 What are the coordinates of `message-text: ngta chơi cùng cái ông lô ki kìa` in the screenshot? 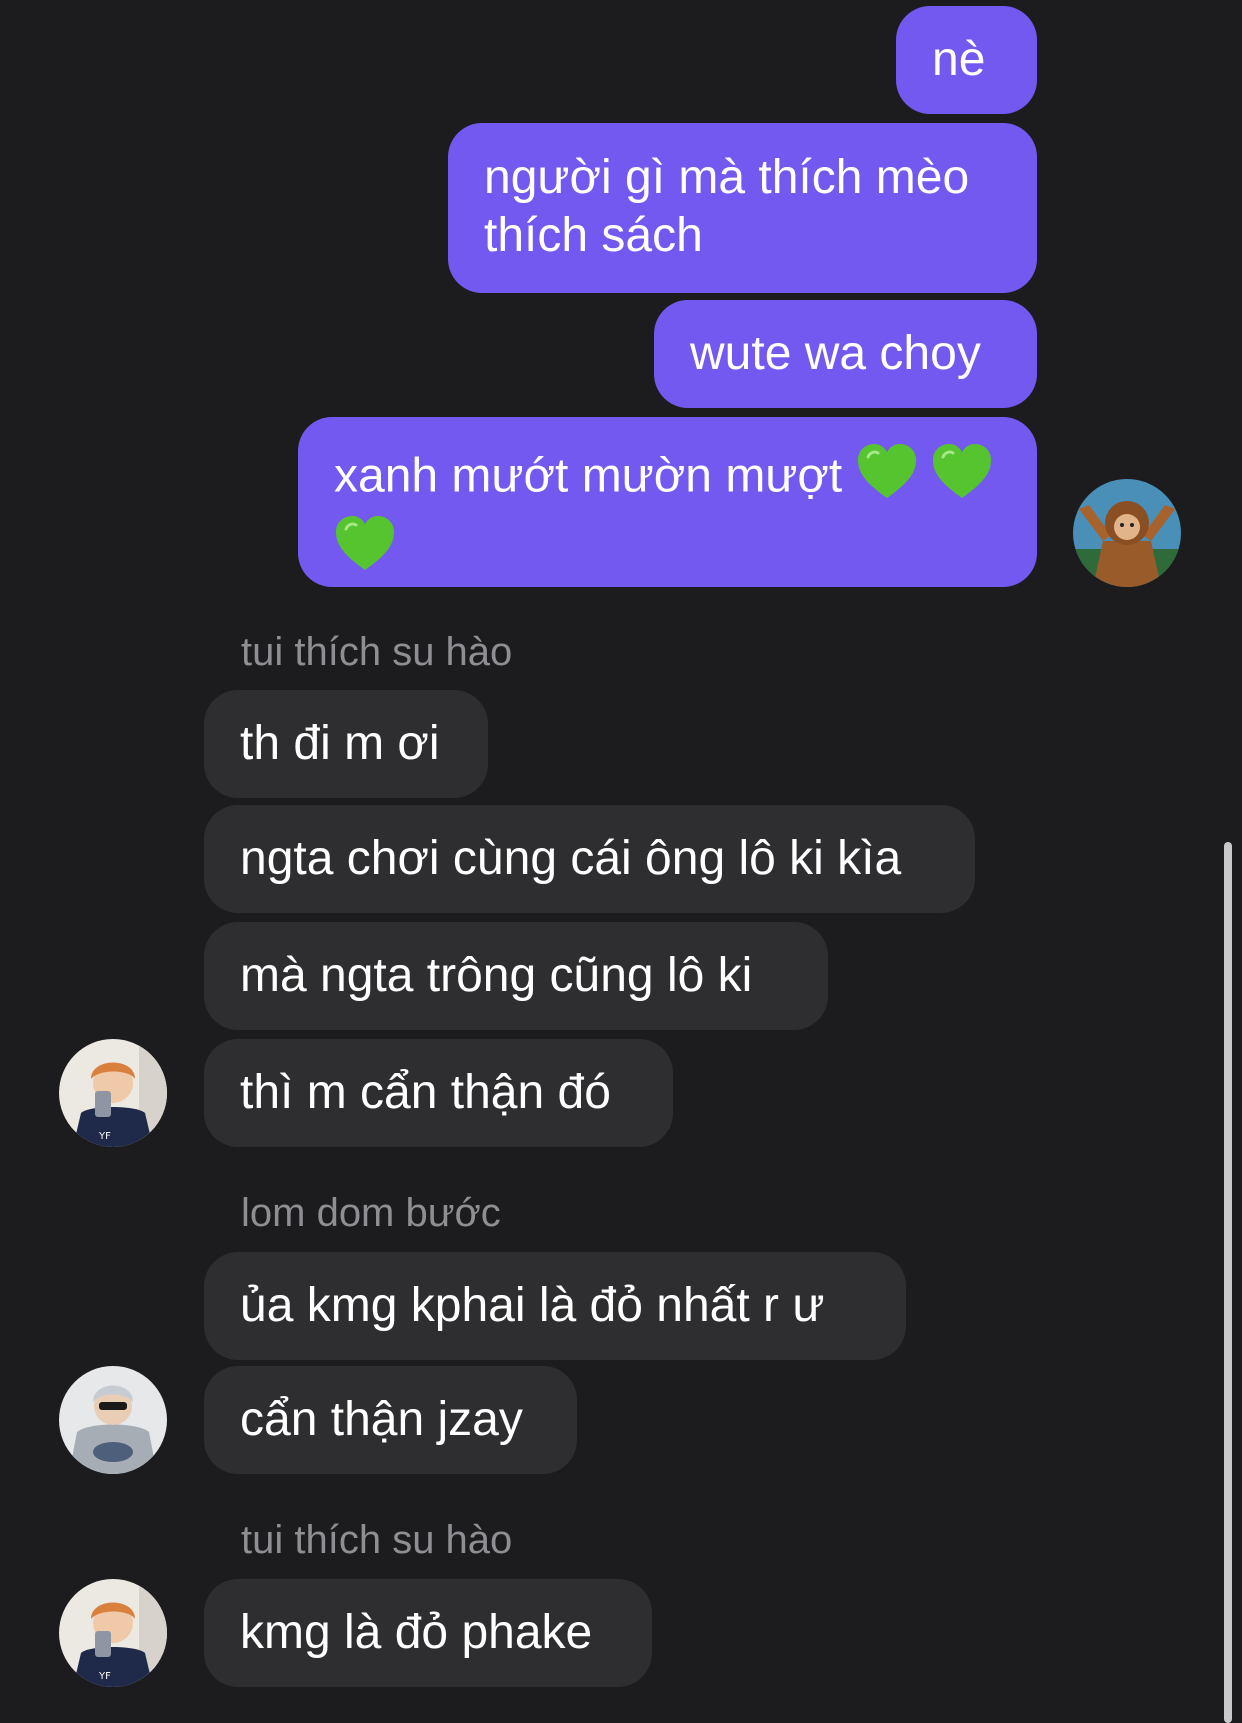 It's located at (571, 858).